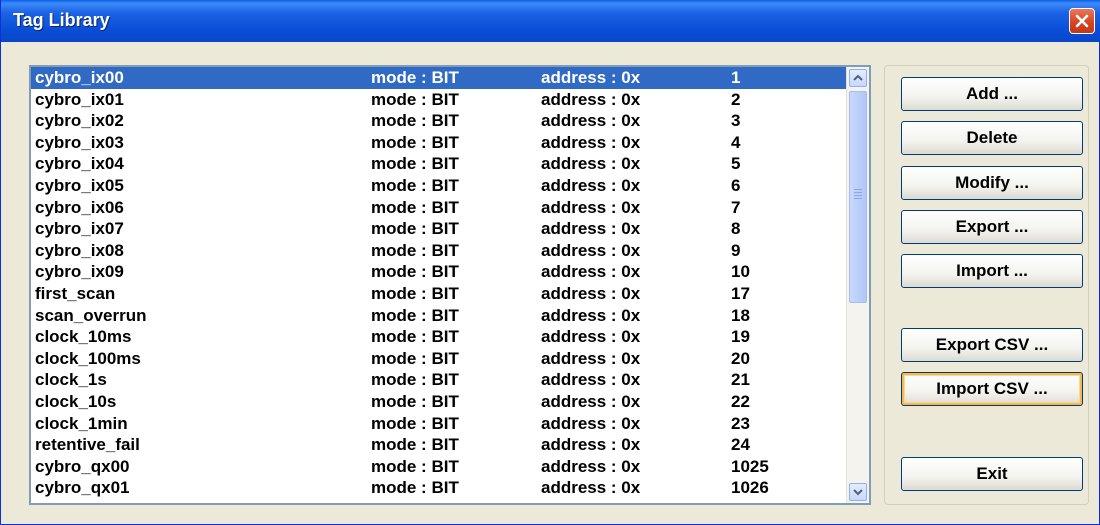 The width and height of the screenshot is (1100, 525). I want to click on tag-address-value: 22, so click(740, 401).